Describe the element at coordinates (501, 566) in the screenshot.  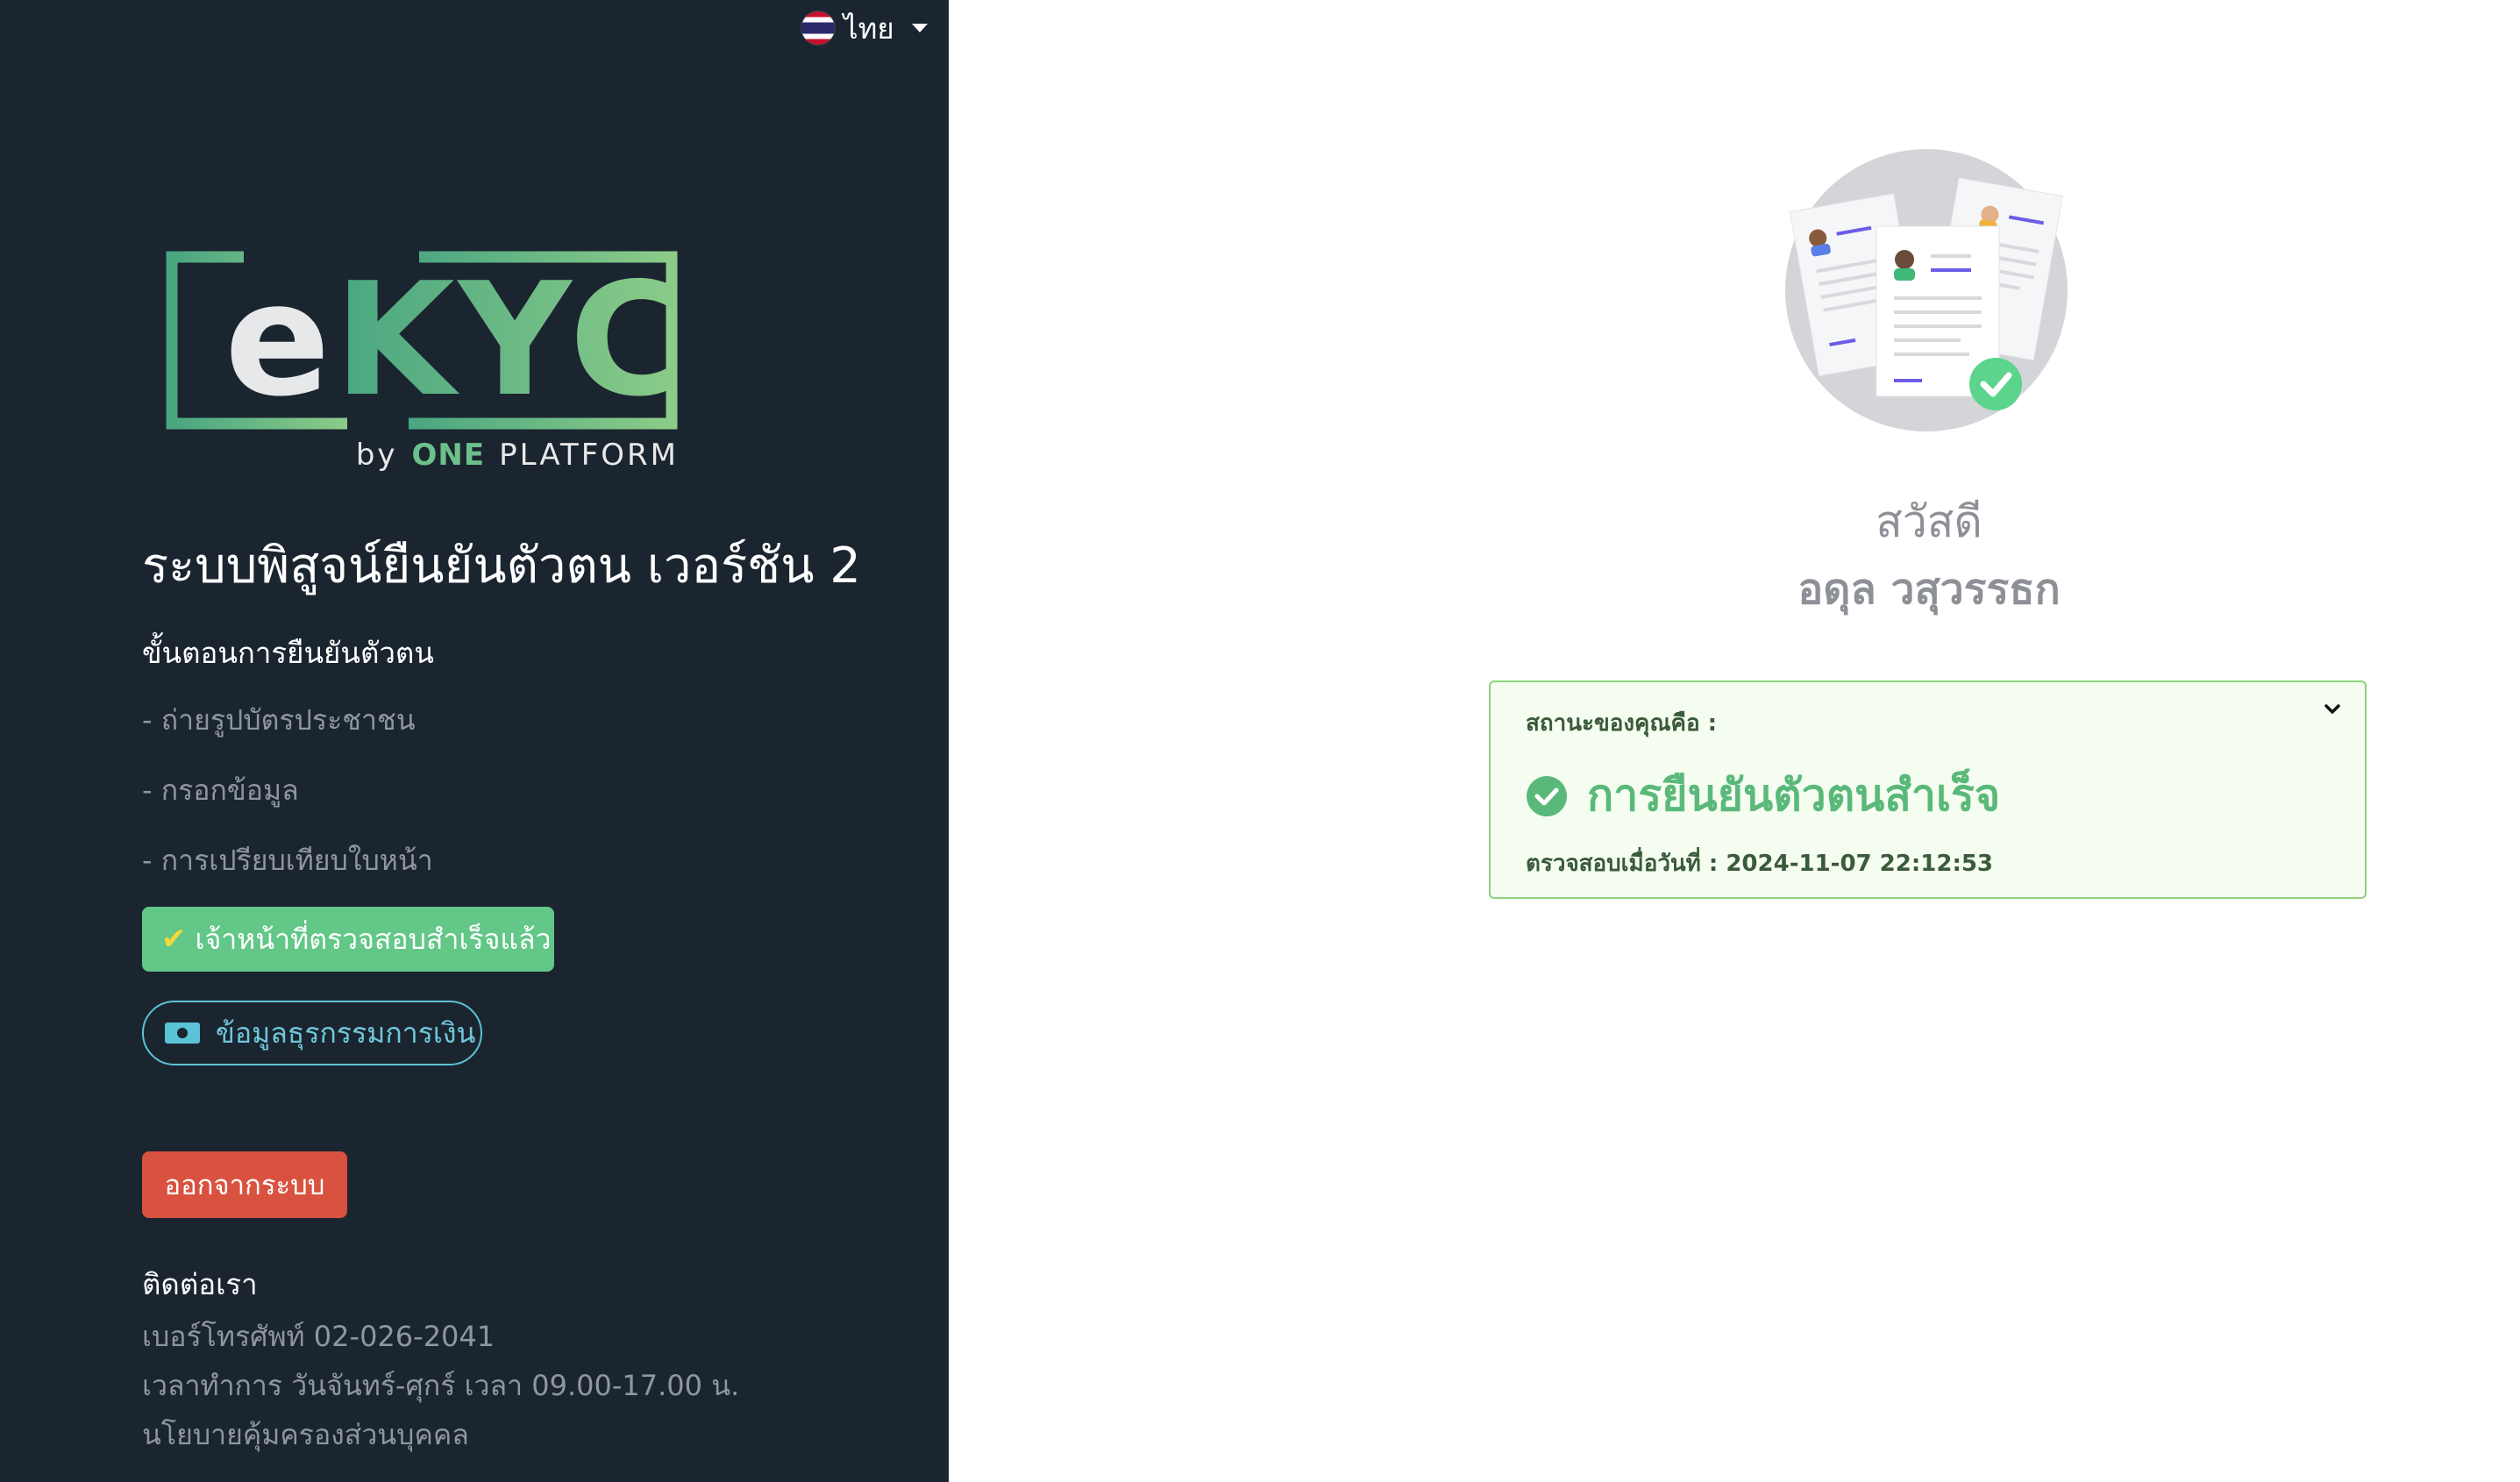
I see `page-title: ระบบพิสูจน์ยืนยันตัวตน เวอร์ชัน 2` at that location.